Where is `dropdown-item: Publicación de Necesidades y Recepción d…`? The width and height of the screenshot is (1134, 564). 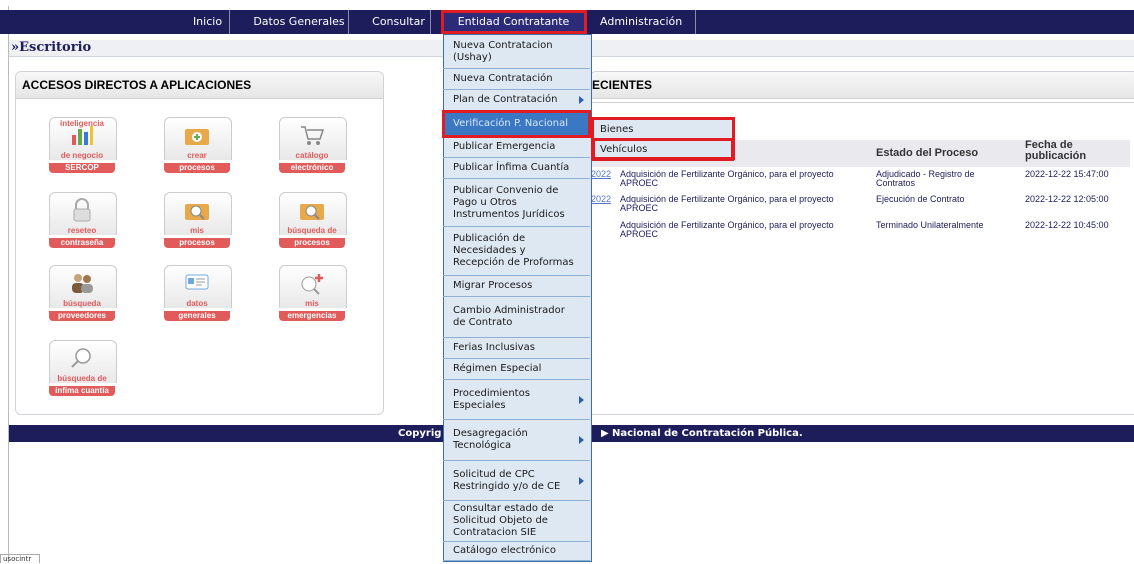 dropdown-item: Publicación de Necesidades y Recepción d… is located at coordinates (516, 251).